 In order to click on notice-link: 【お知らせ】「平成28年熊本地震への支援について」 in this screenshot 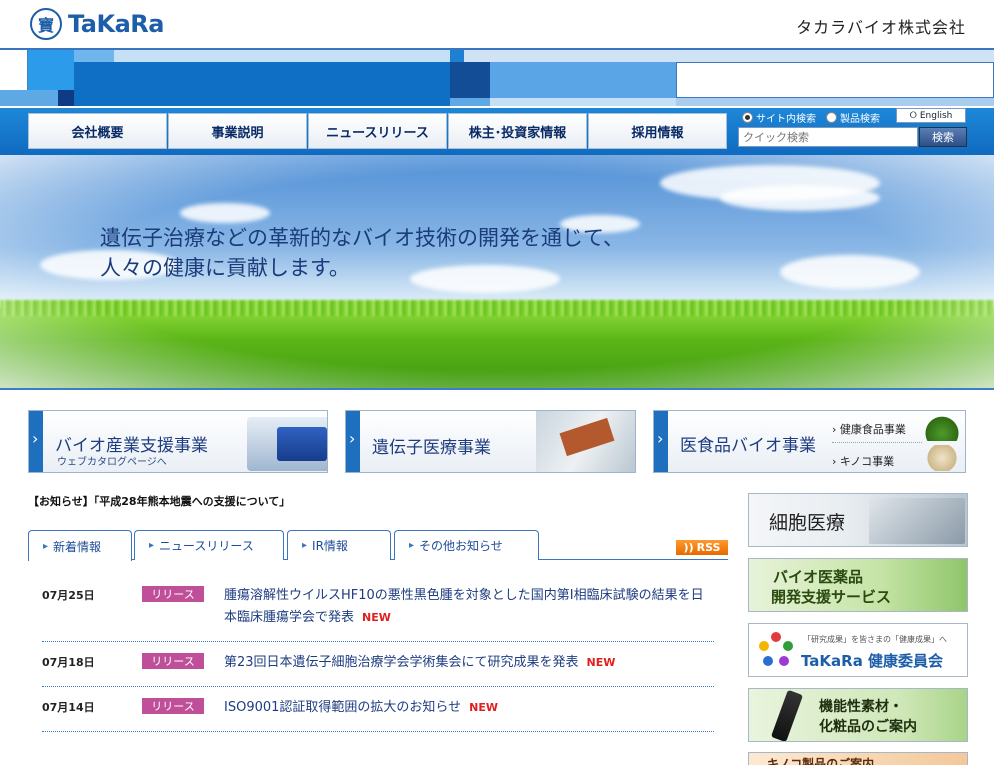, I will do `click(159, 501)`.